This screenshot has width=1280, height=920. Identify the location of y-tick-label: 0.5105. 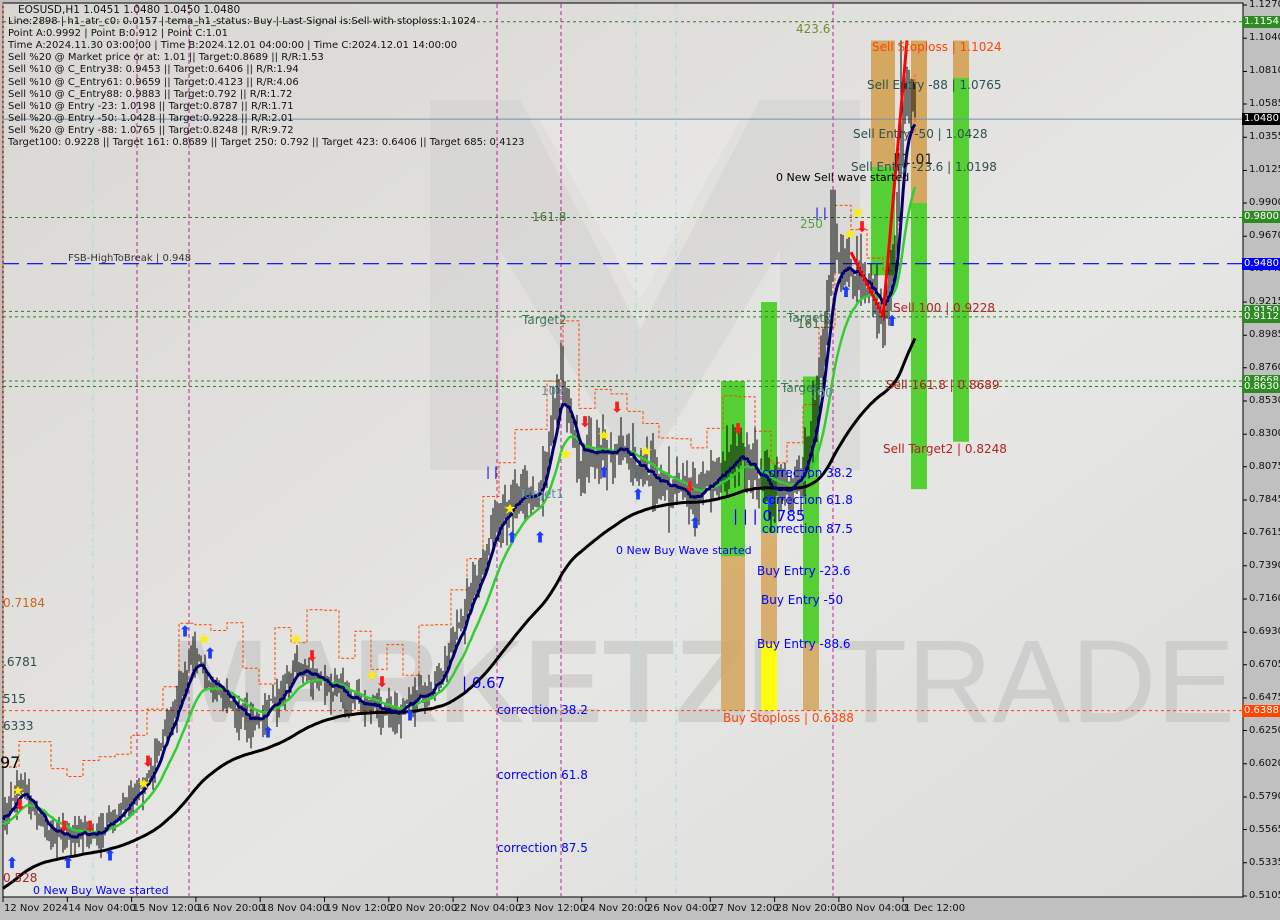
(1264, 895).